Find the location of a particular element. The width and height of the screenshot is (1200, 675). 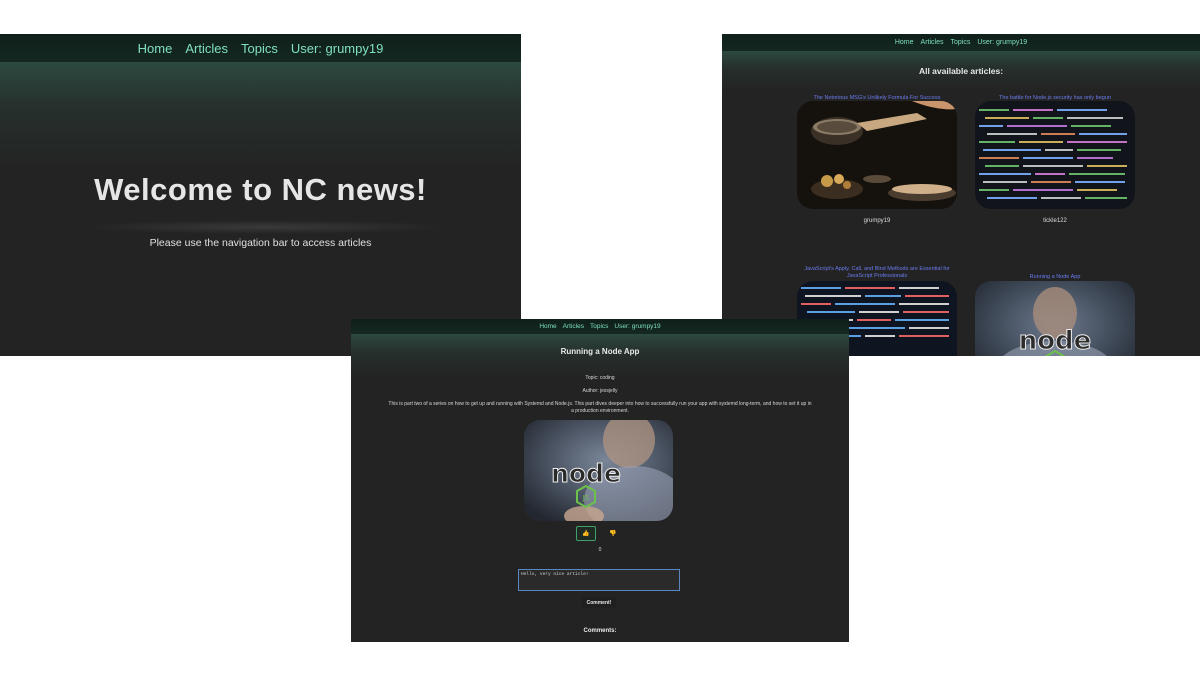

node-logo-photo-icon: node JS is located at coordinates (598, 470).